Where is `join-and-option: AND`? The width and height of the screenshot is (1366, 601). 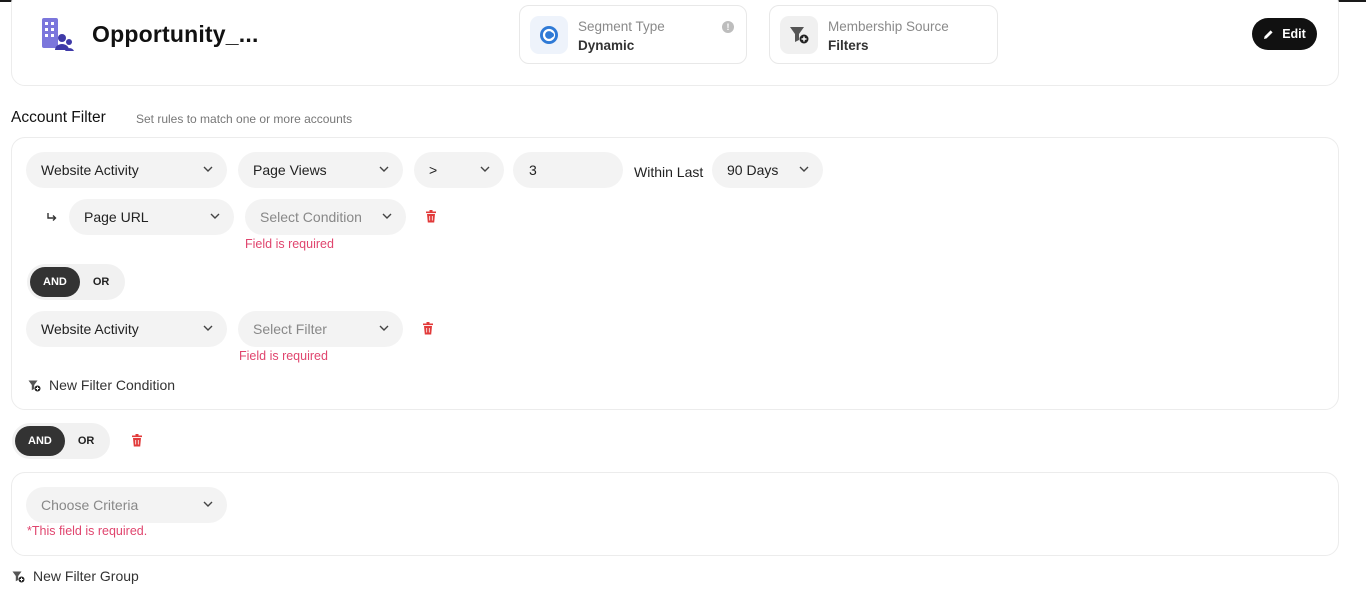 join-and-option: AND is located at coordinates (55, 282).